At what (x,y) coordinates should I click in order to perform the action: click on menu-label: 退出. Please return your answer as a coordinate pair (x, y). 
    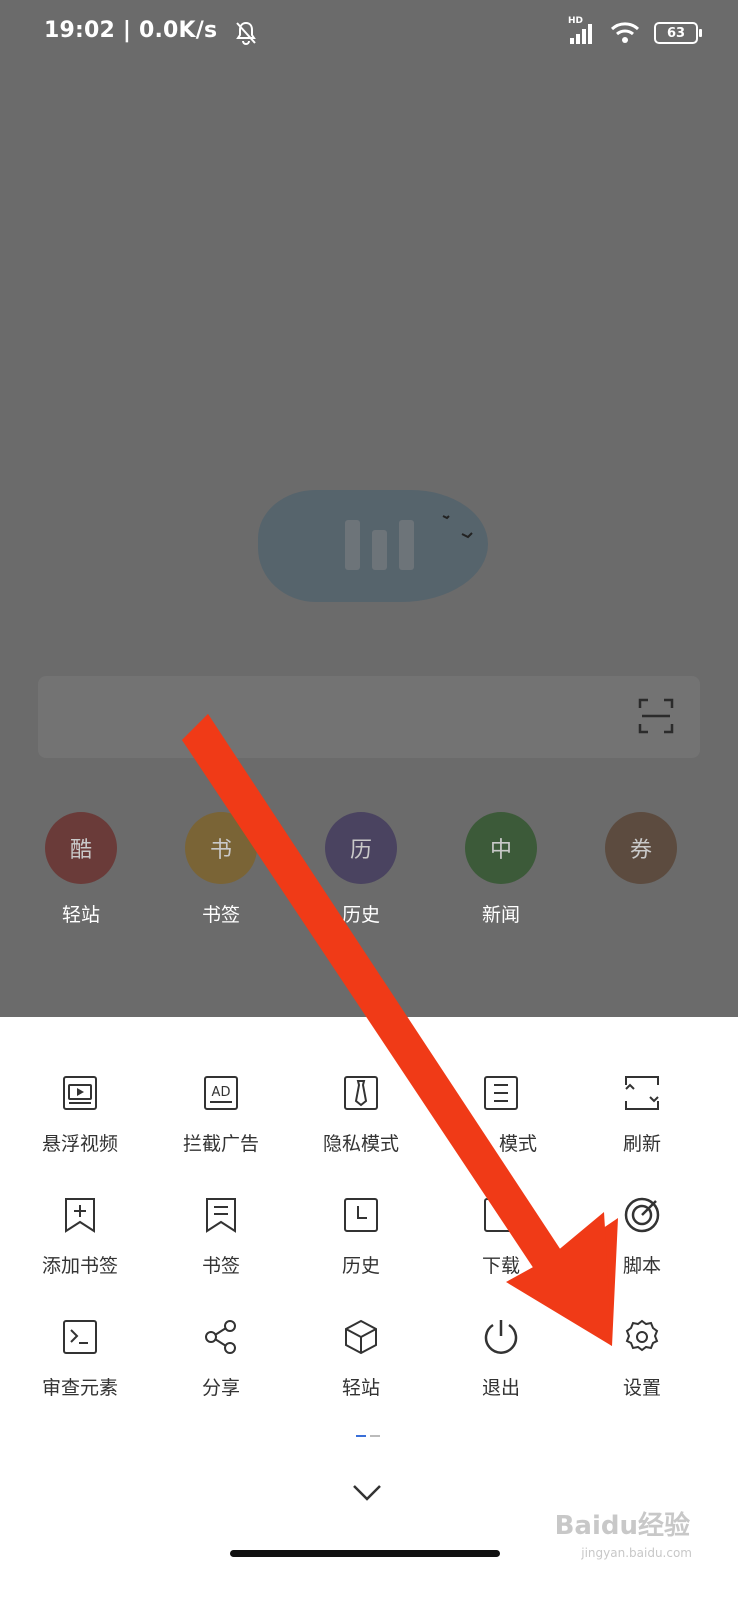
    Looking at the image, I should click on (500, 1388).